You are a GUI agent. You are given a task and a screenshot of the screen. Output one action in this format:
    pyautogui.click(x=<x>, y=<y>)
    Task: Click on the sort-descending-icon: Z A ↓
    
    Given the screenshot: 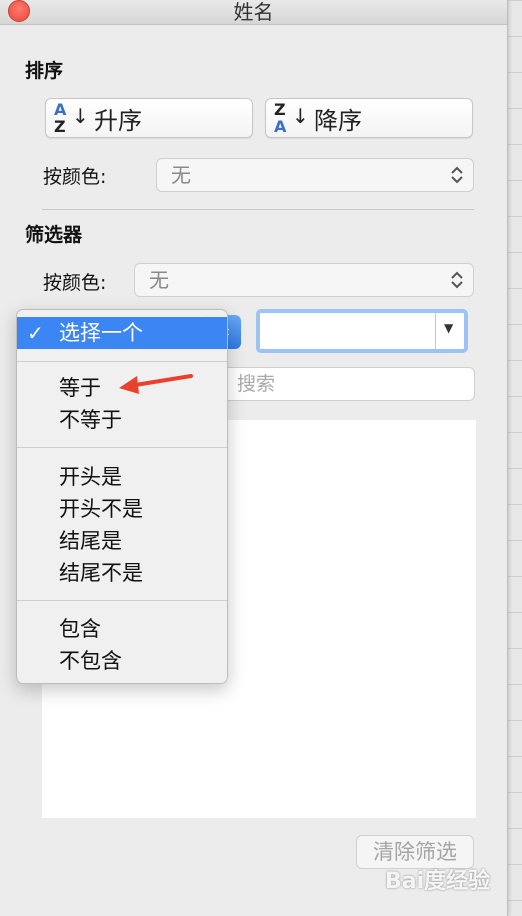 What is the action you would take?
    pyautogui.click(x=291, y=118)
    